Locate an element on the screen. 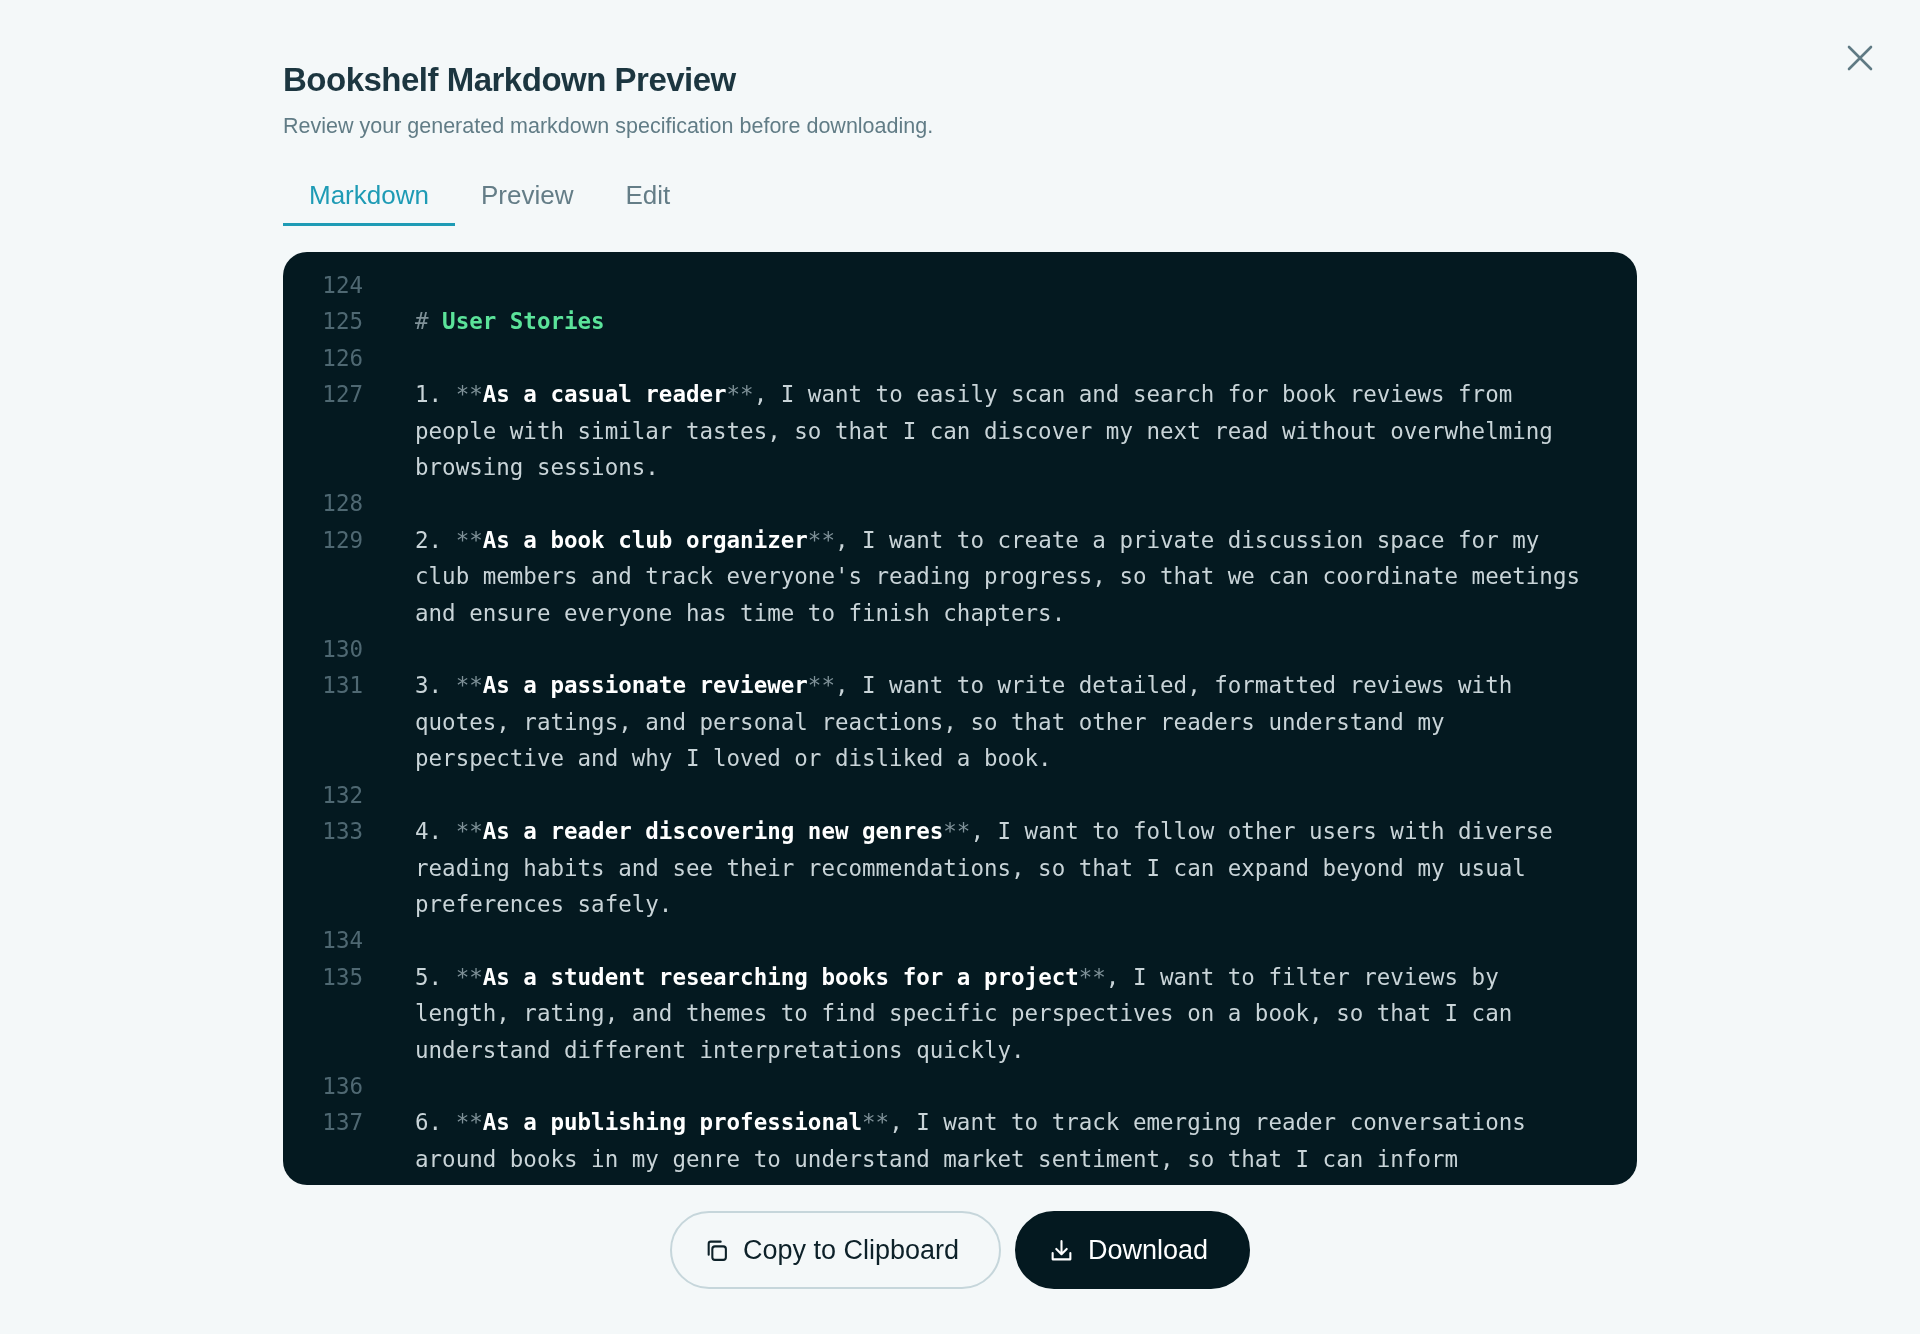 The height and width of the screenshot is (1334, 1920). line-number: 136 is located at coordinates (342, 1086).